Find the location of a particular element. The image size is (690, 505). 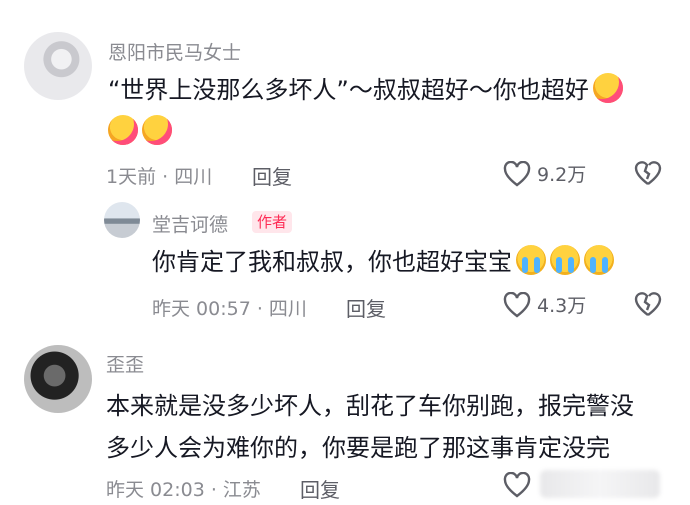

comment-text-line: 你肯定了我和叔叔，你也超好宝宝 is located at coordinates (332, 262).